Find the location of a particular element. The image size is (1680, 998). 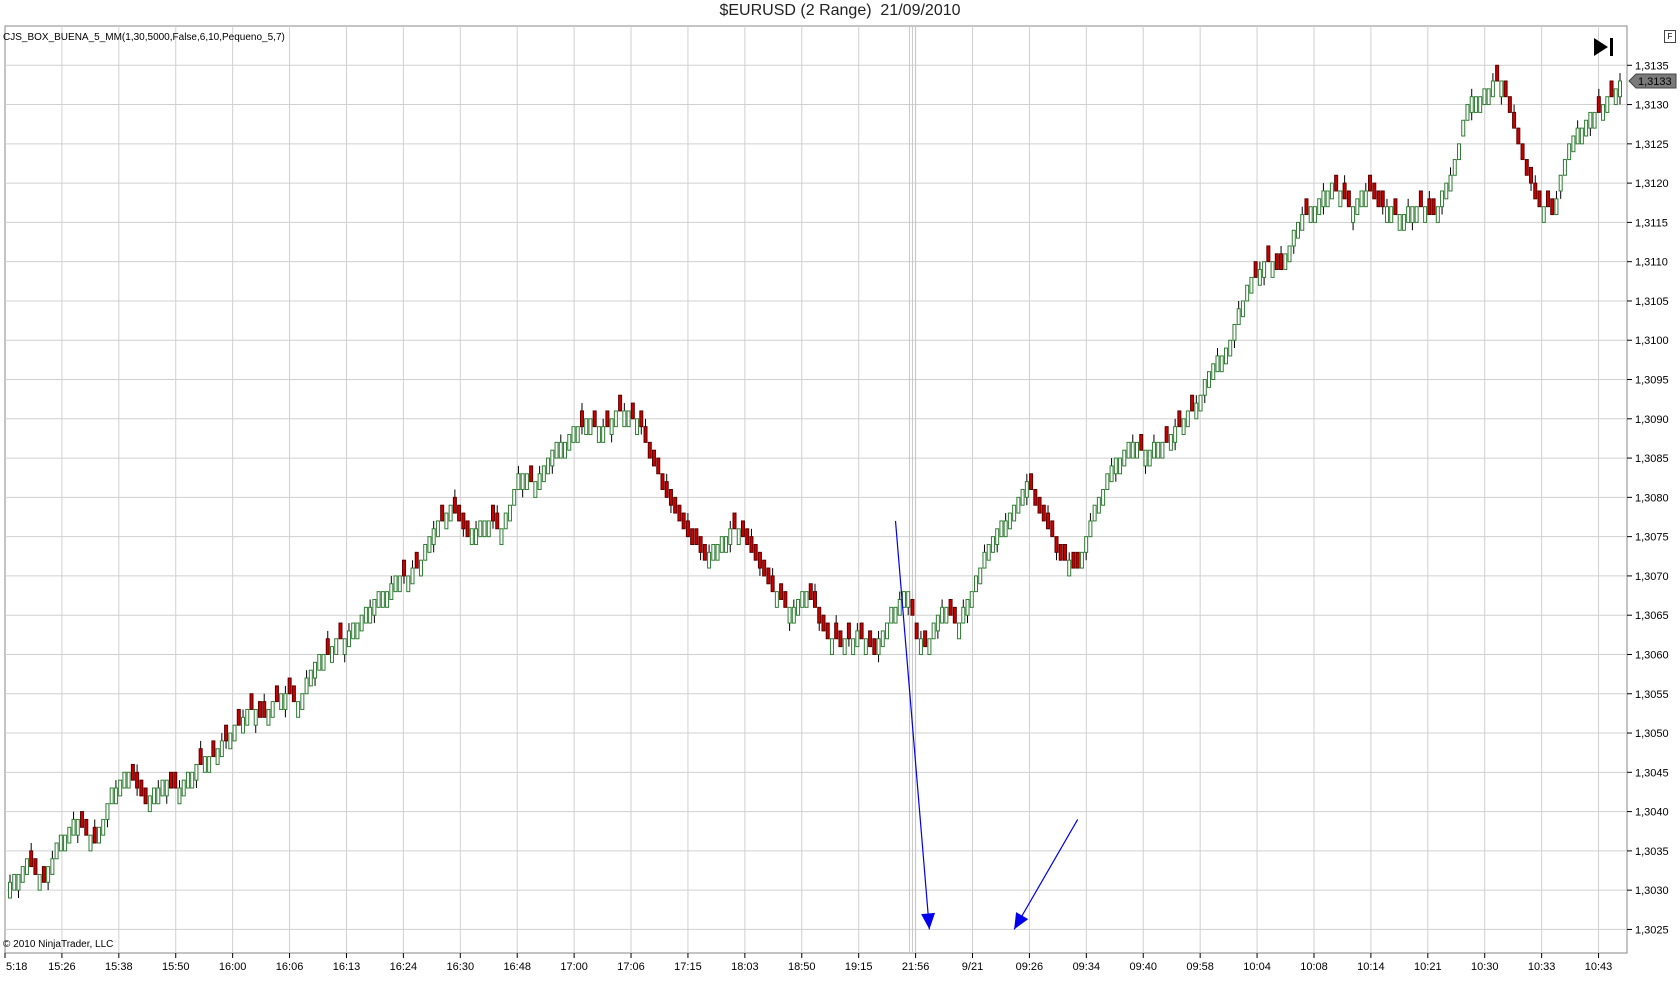

x-tick-label: 15:26 is located at coordinates (62, 967).